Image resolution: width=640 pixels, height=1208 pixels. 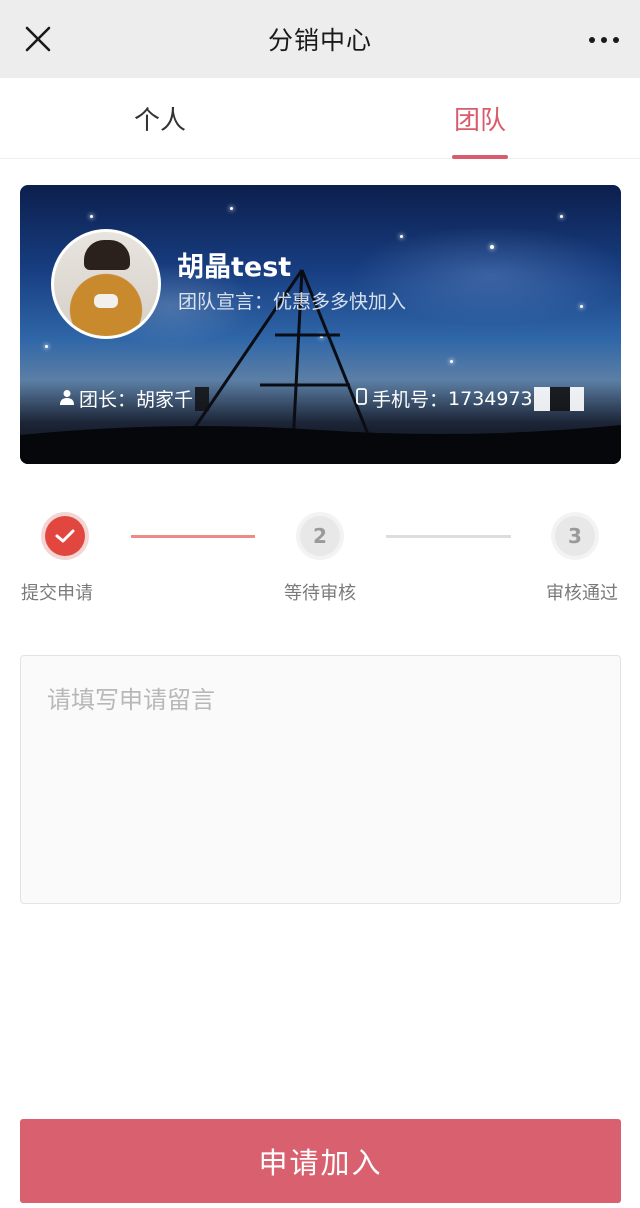 I want to click on leader-label: 团长：, so click(x=108, y=400).